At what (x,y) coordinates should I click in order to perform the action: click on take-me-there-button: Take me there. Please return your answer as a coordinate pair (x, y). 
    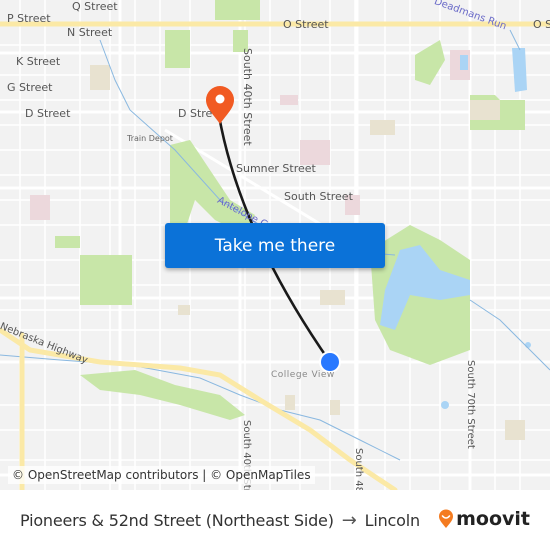
    Looking at the image, I should click on (275, 245).